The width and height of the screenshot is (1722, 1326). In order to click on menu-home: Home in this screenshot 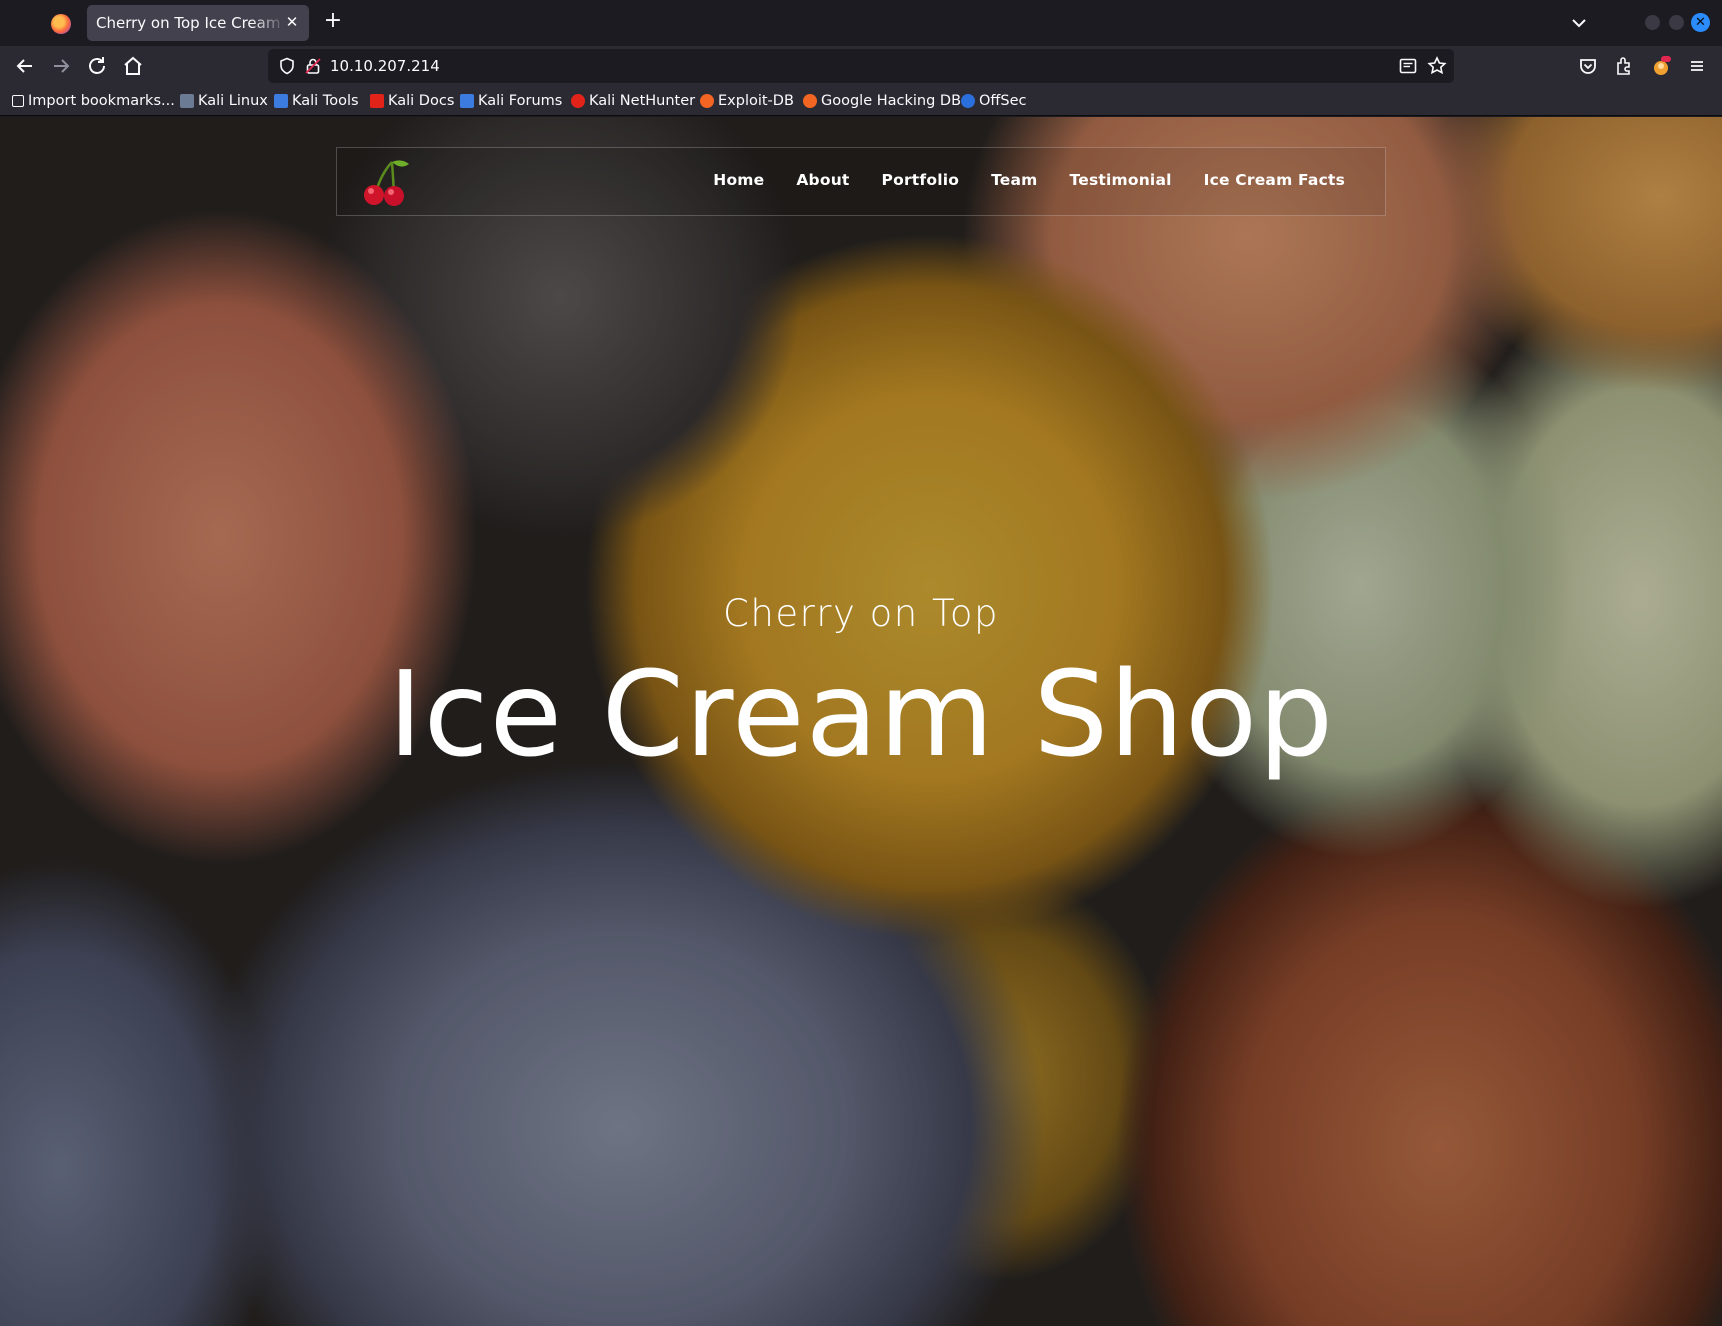, I will do `click(738, 180)`.